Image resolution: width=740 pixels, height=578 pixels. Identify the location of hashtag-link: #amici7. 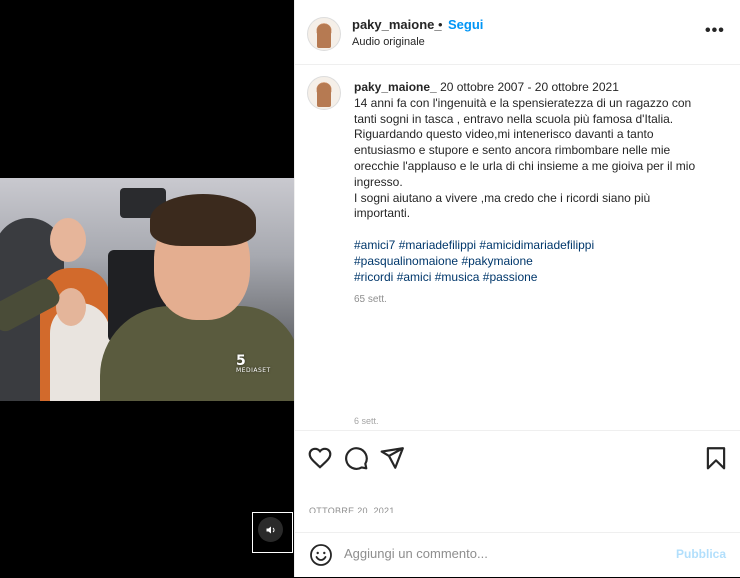
(374, 245).